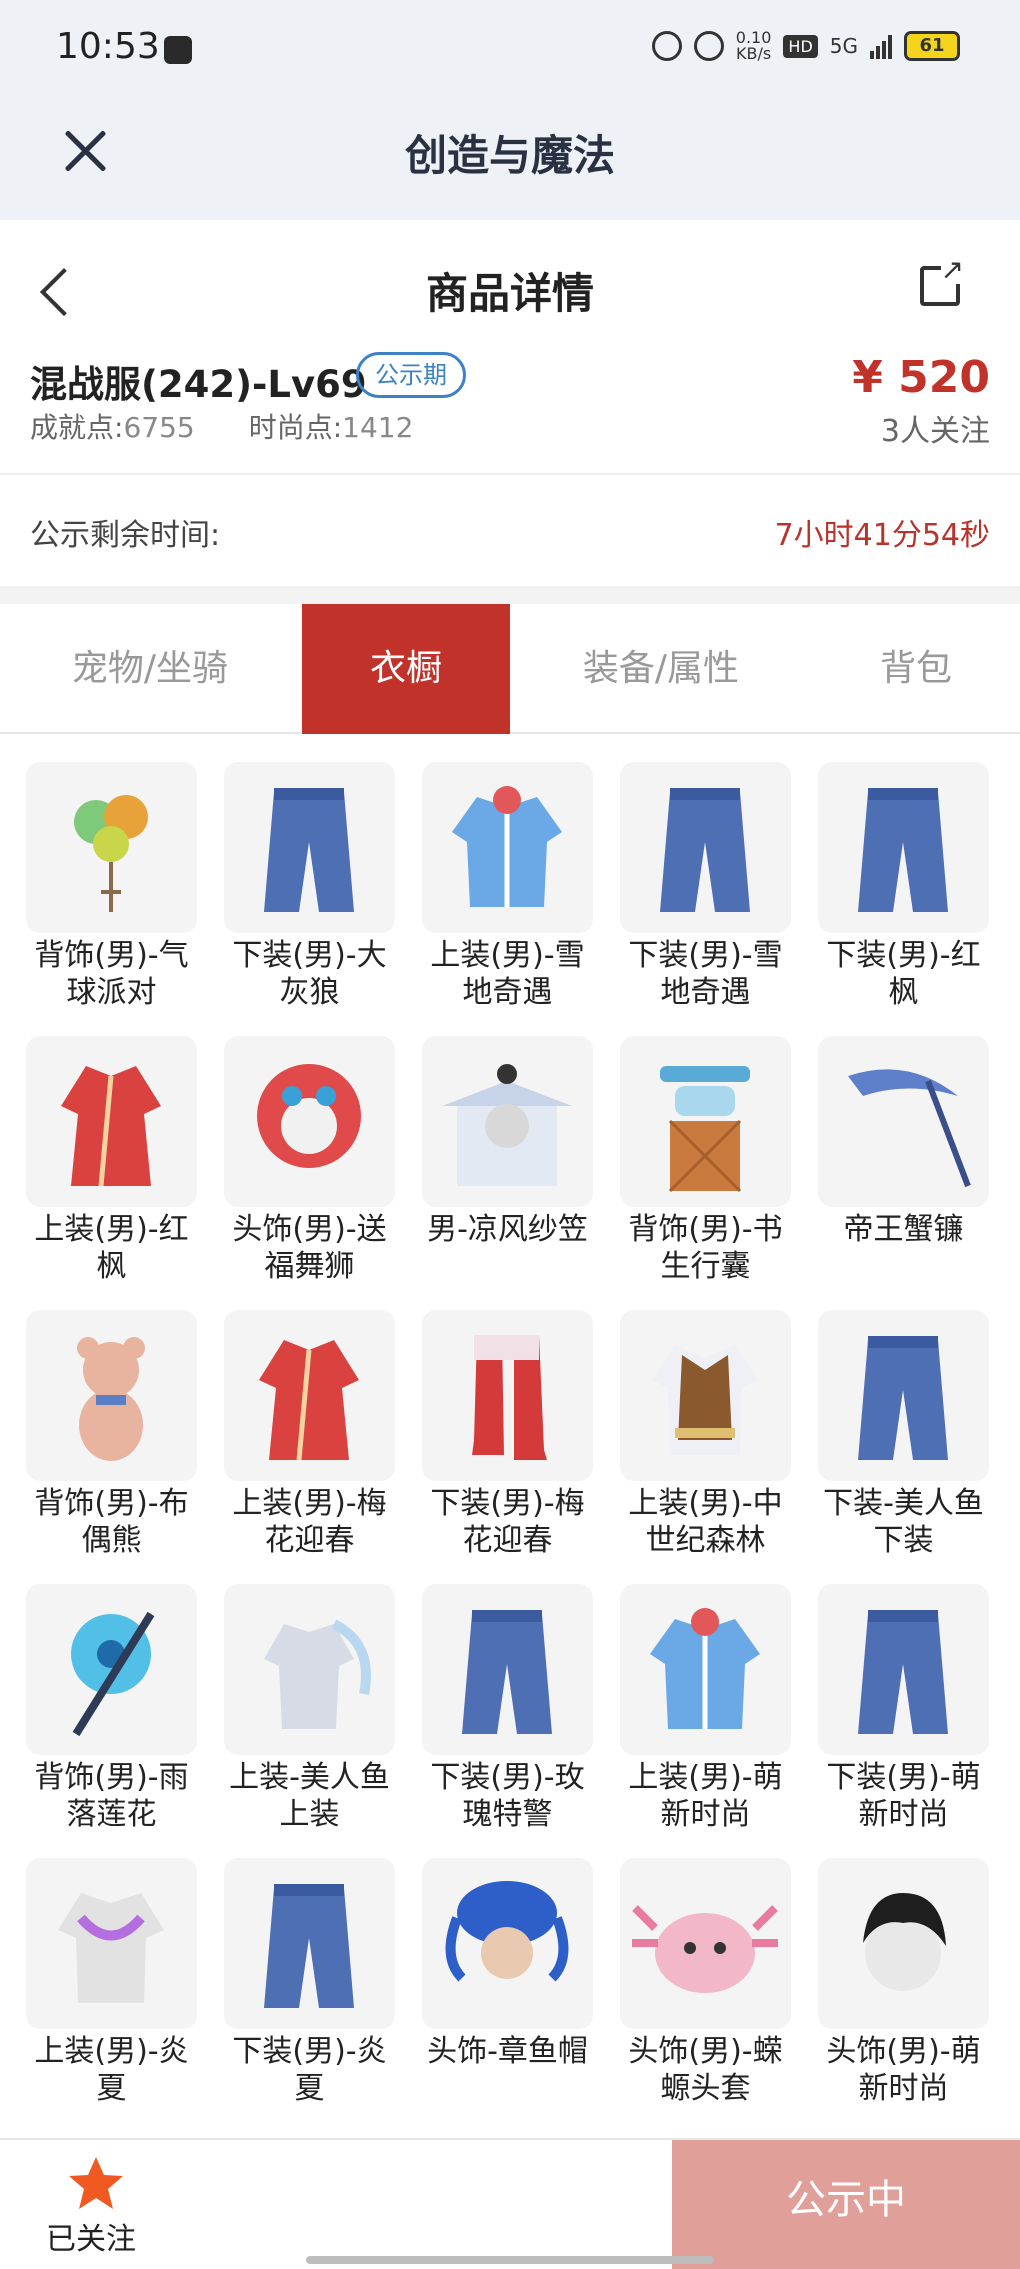 Image resolution: width=1020 pixels, height=2269 pixels. I want to click on wardrobe-item: 上装(男)-雪地奇遇, so click(507, 899).